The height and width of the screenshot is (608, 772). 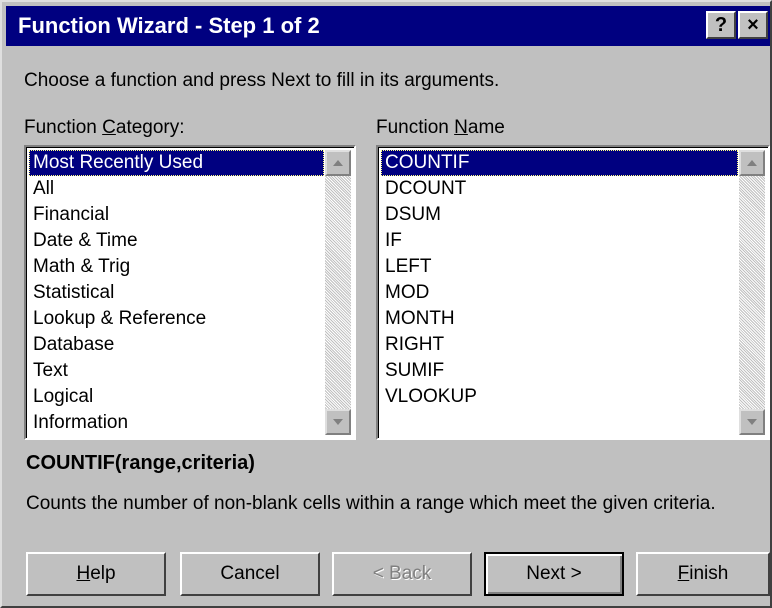 I want to click on help-button: Help, so click(x=96, y=574).